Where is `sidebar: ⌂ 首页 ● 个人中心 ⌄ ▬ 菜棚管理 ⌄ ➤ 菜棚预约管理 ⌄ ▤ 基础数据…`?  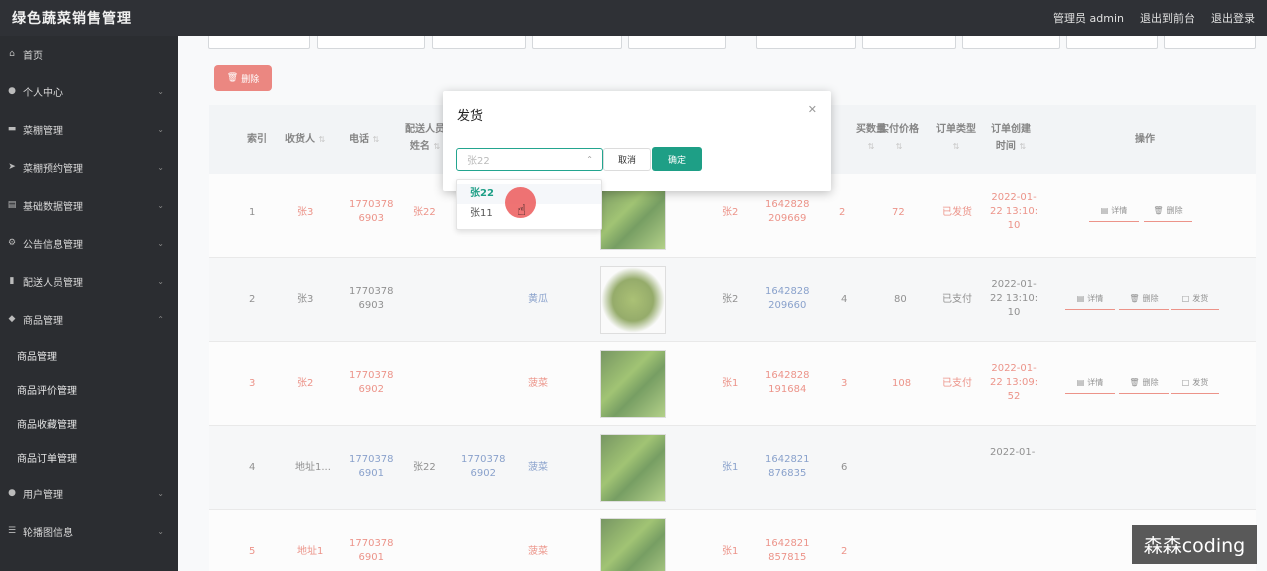
sidebar: ⌂ 首页 ● 个人中心 ⌄ ▬ 菜棚管理 ⌄ ➤ 菜棚预约管理 ⌄ ▤ 基础数据… is located at coordinates (89, 303).